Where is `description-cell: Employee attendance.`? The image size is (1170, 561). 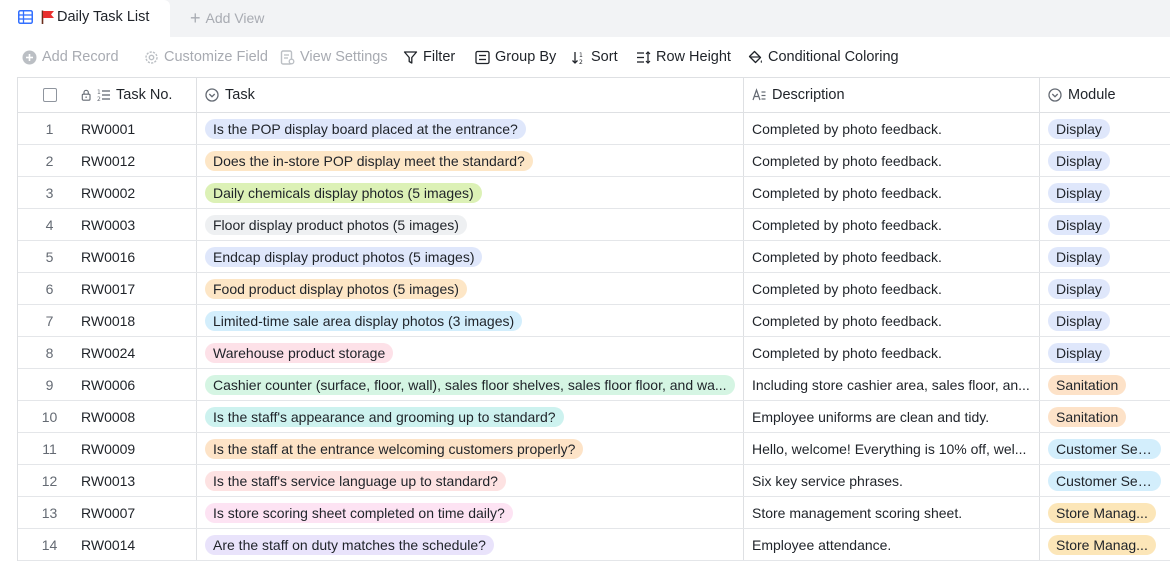 description-cell: Employee attendance. is located at coordinates (892, 544).